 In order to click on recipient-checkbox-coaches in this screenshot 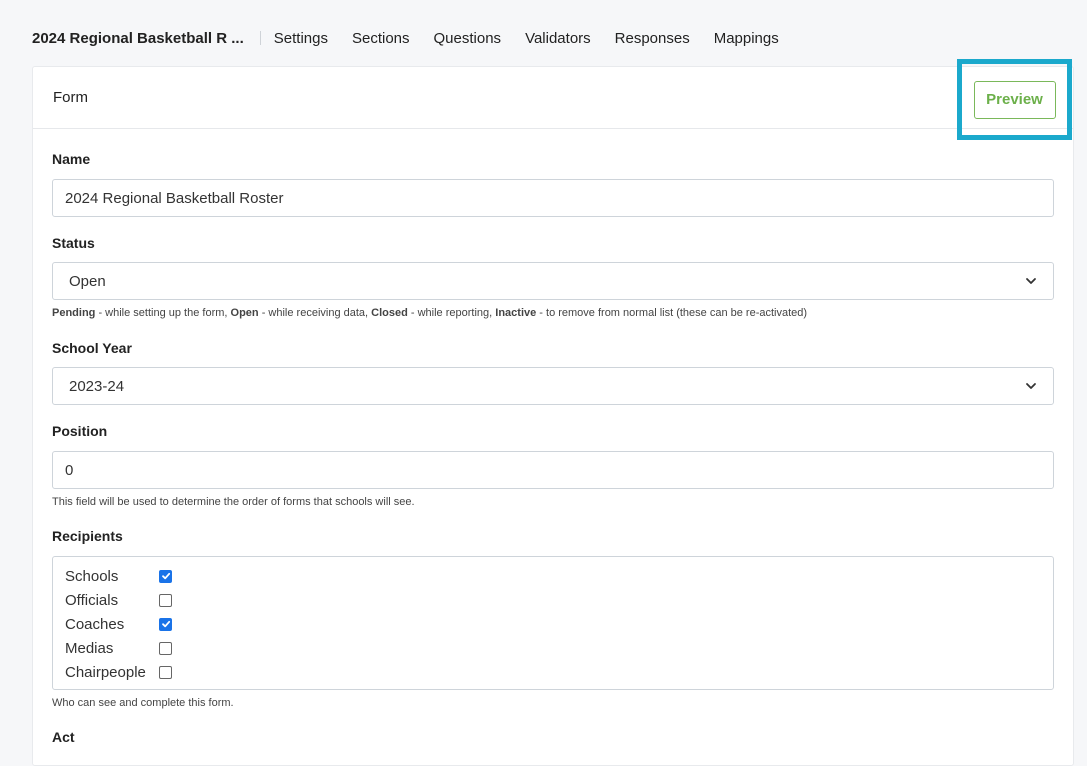, I will do `click(165, 624)`.